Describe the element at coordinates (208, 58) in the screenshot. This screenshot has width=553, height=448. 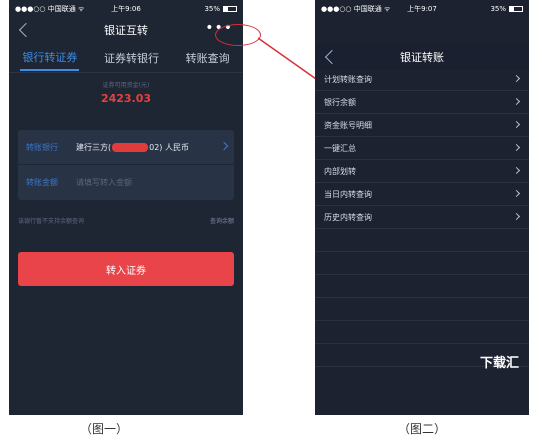
I see `tab-transfer-query: 转账查询` at that location.